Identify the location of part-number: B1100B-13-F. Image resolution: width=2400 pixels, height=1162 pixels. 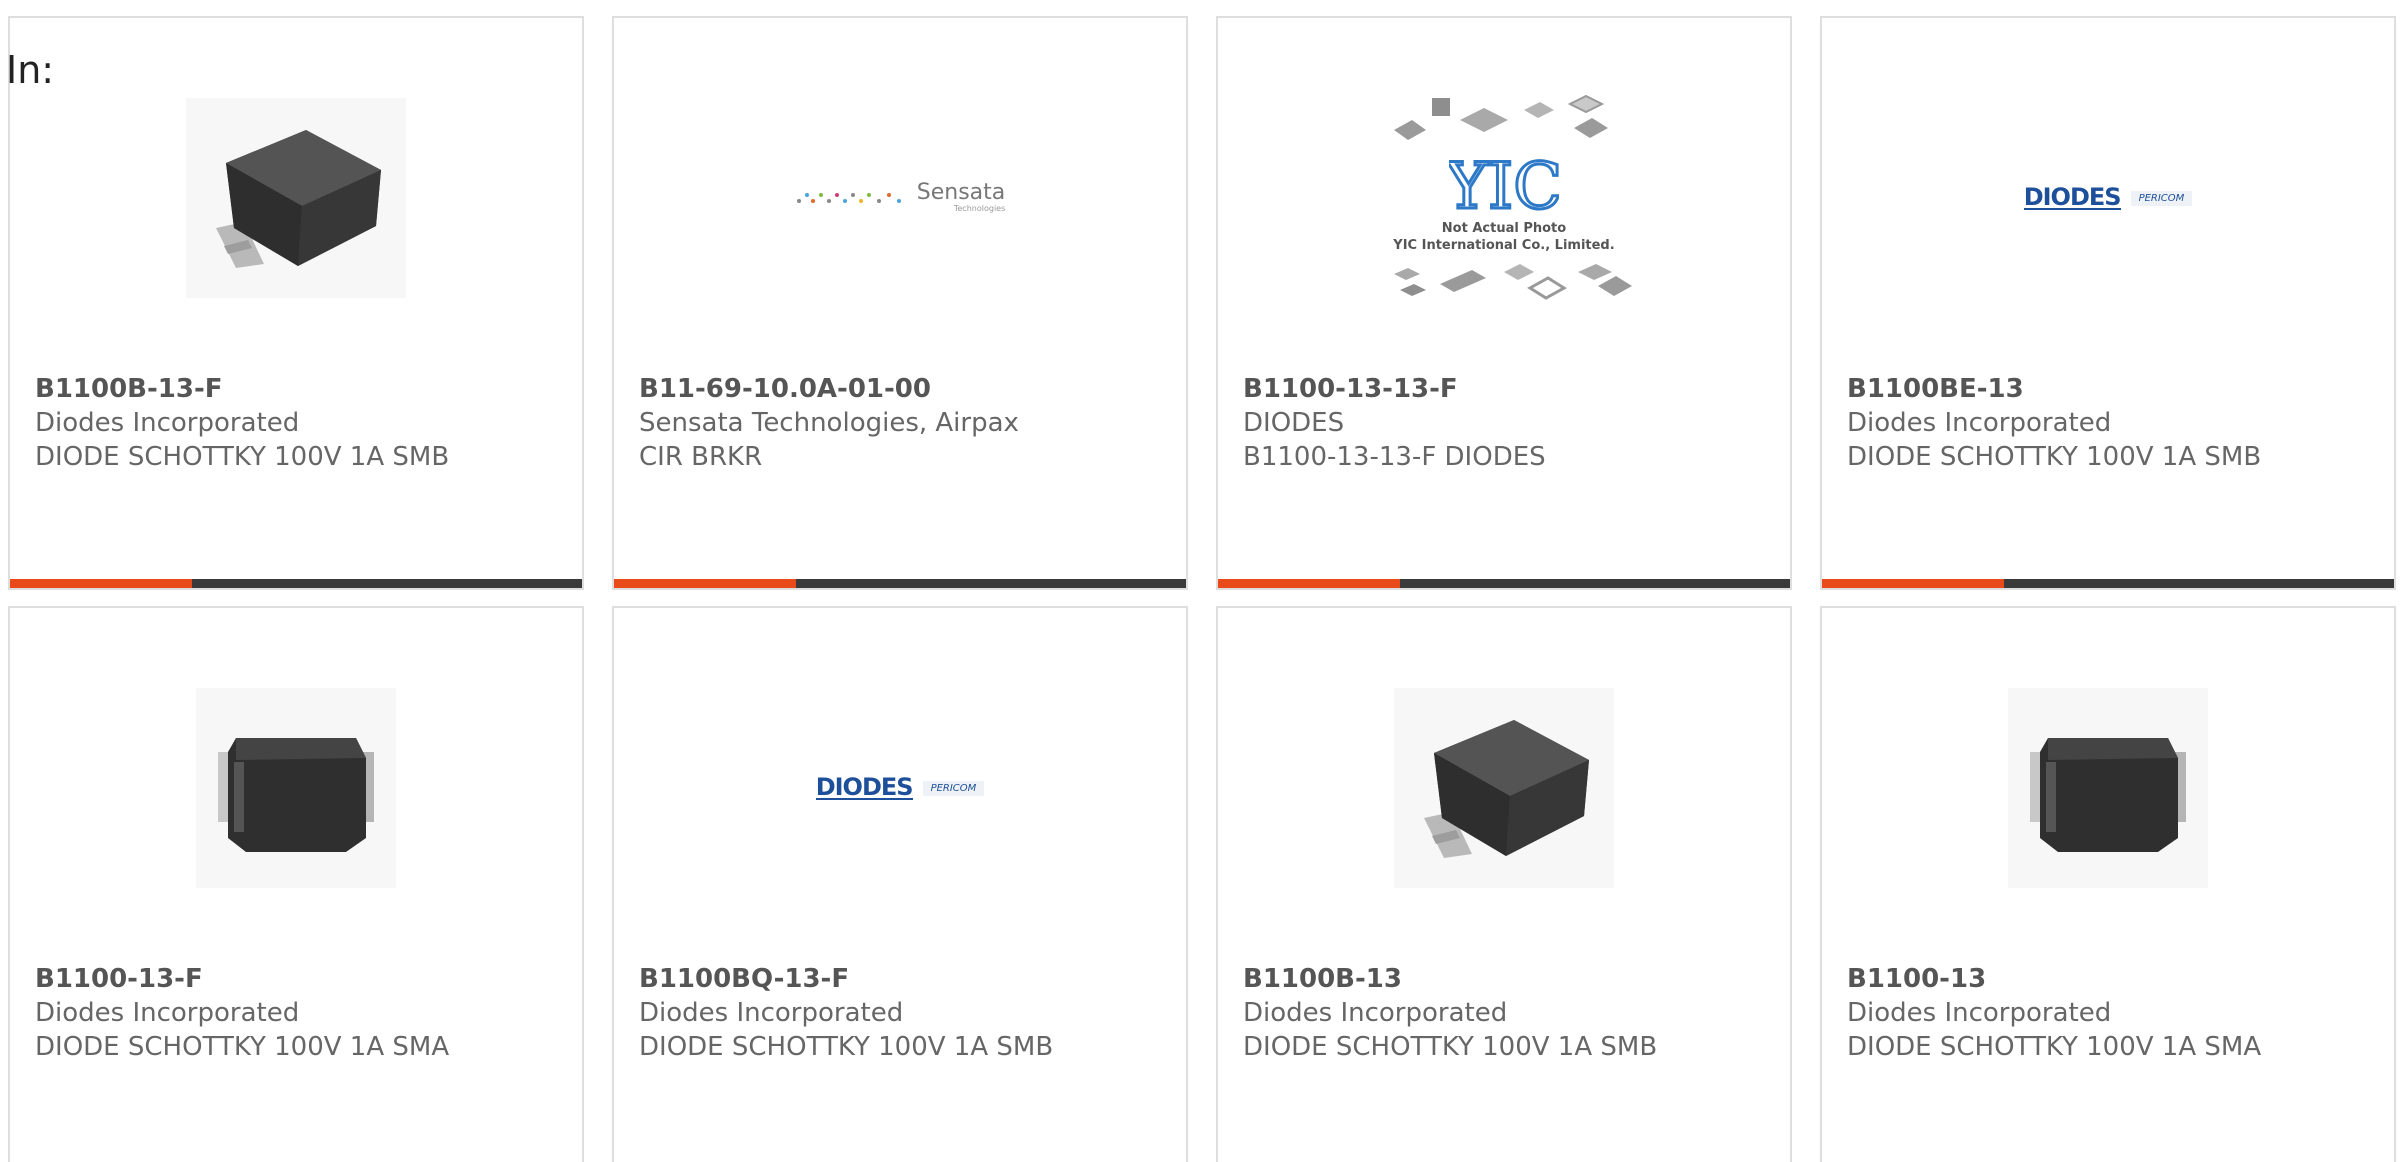
(298, 389).